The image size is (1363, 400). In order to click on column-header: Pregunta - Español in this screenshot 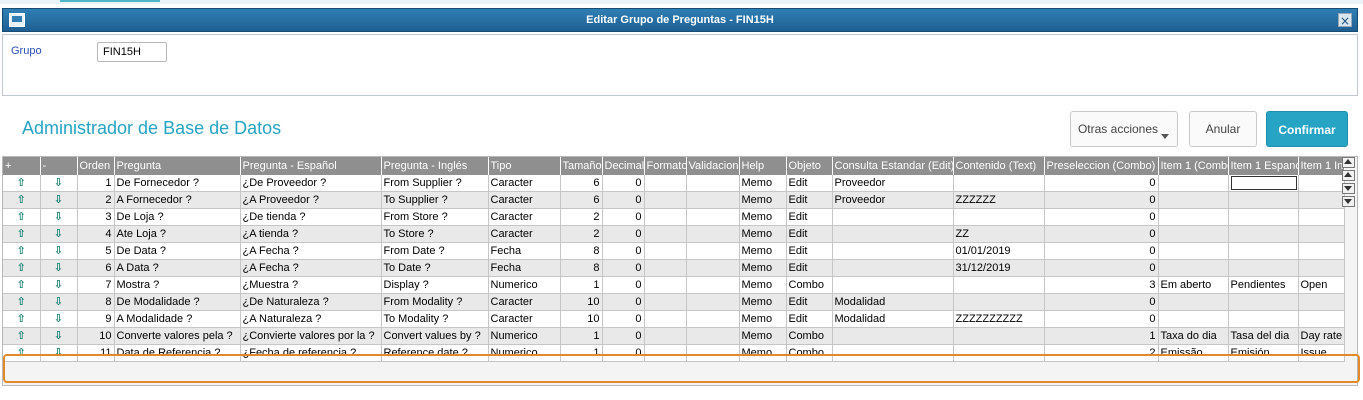, I will do `click(311, 166)`.